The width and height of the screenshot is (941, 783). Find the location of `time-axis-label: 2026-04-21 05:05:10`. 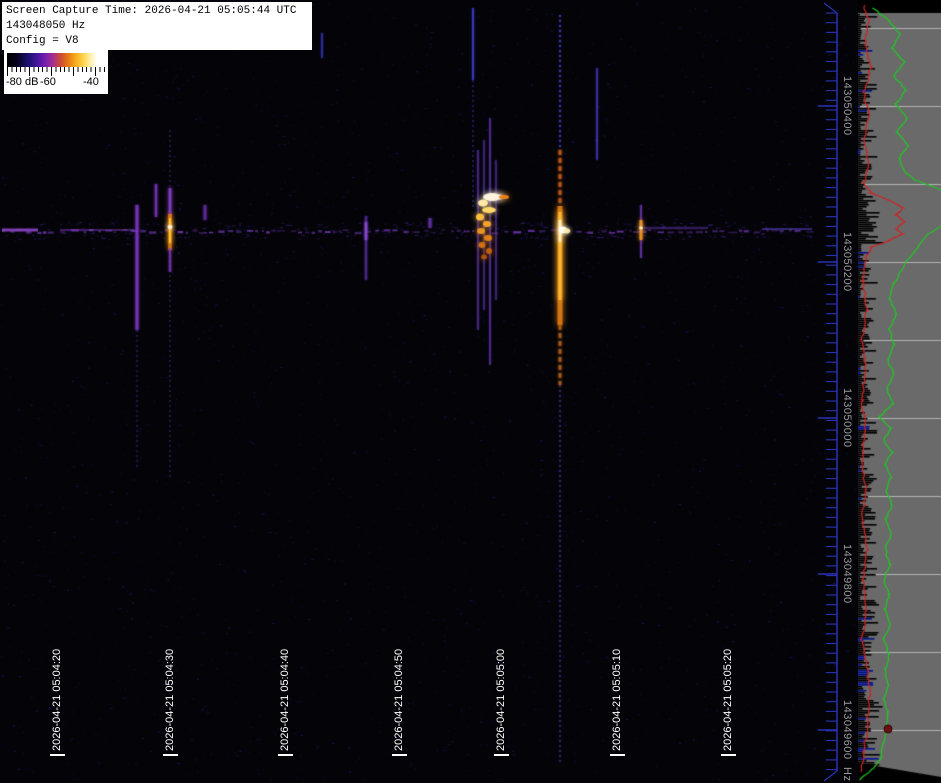

time-axis-label: 2026-04-21 05:05:10 is located at coordinates (617, 699).